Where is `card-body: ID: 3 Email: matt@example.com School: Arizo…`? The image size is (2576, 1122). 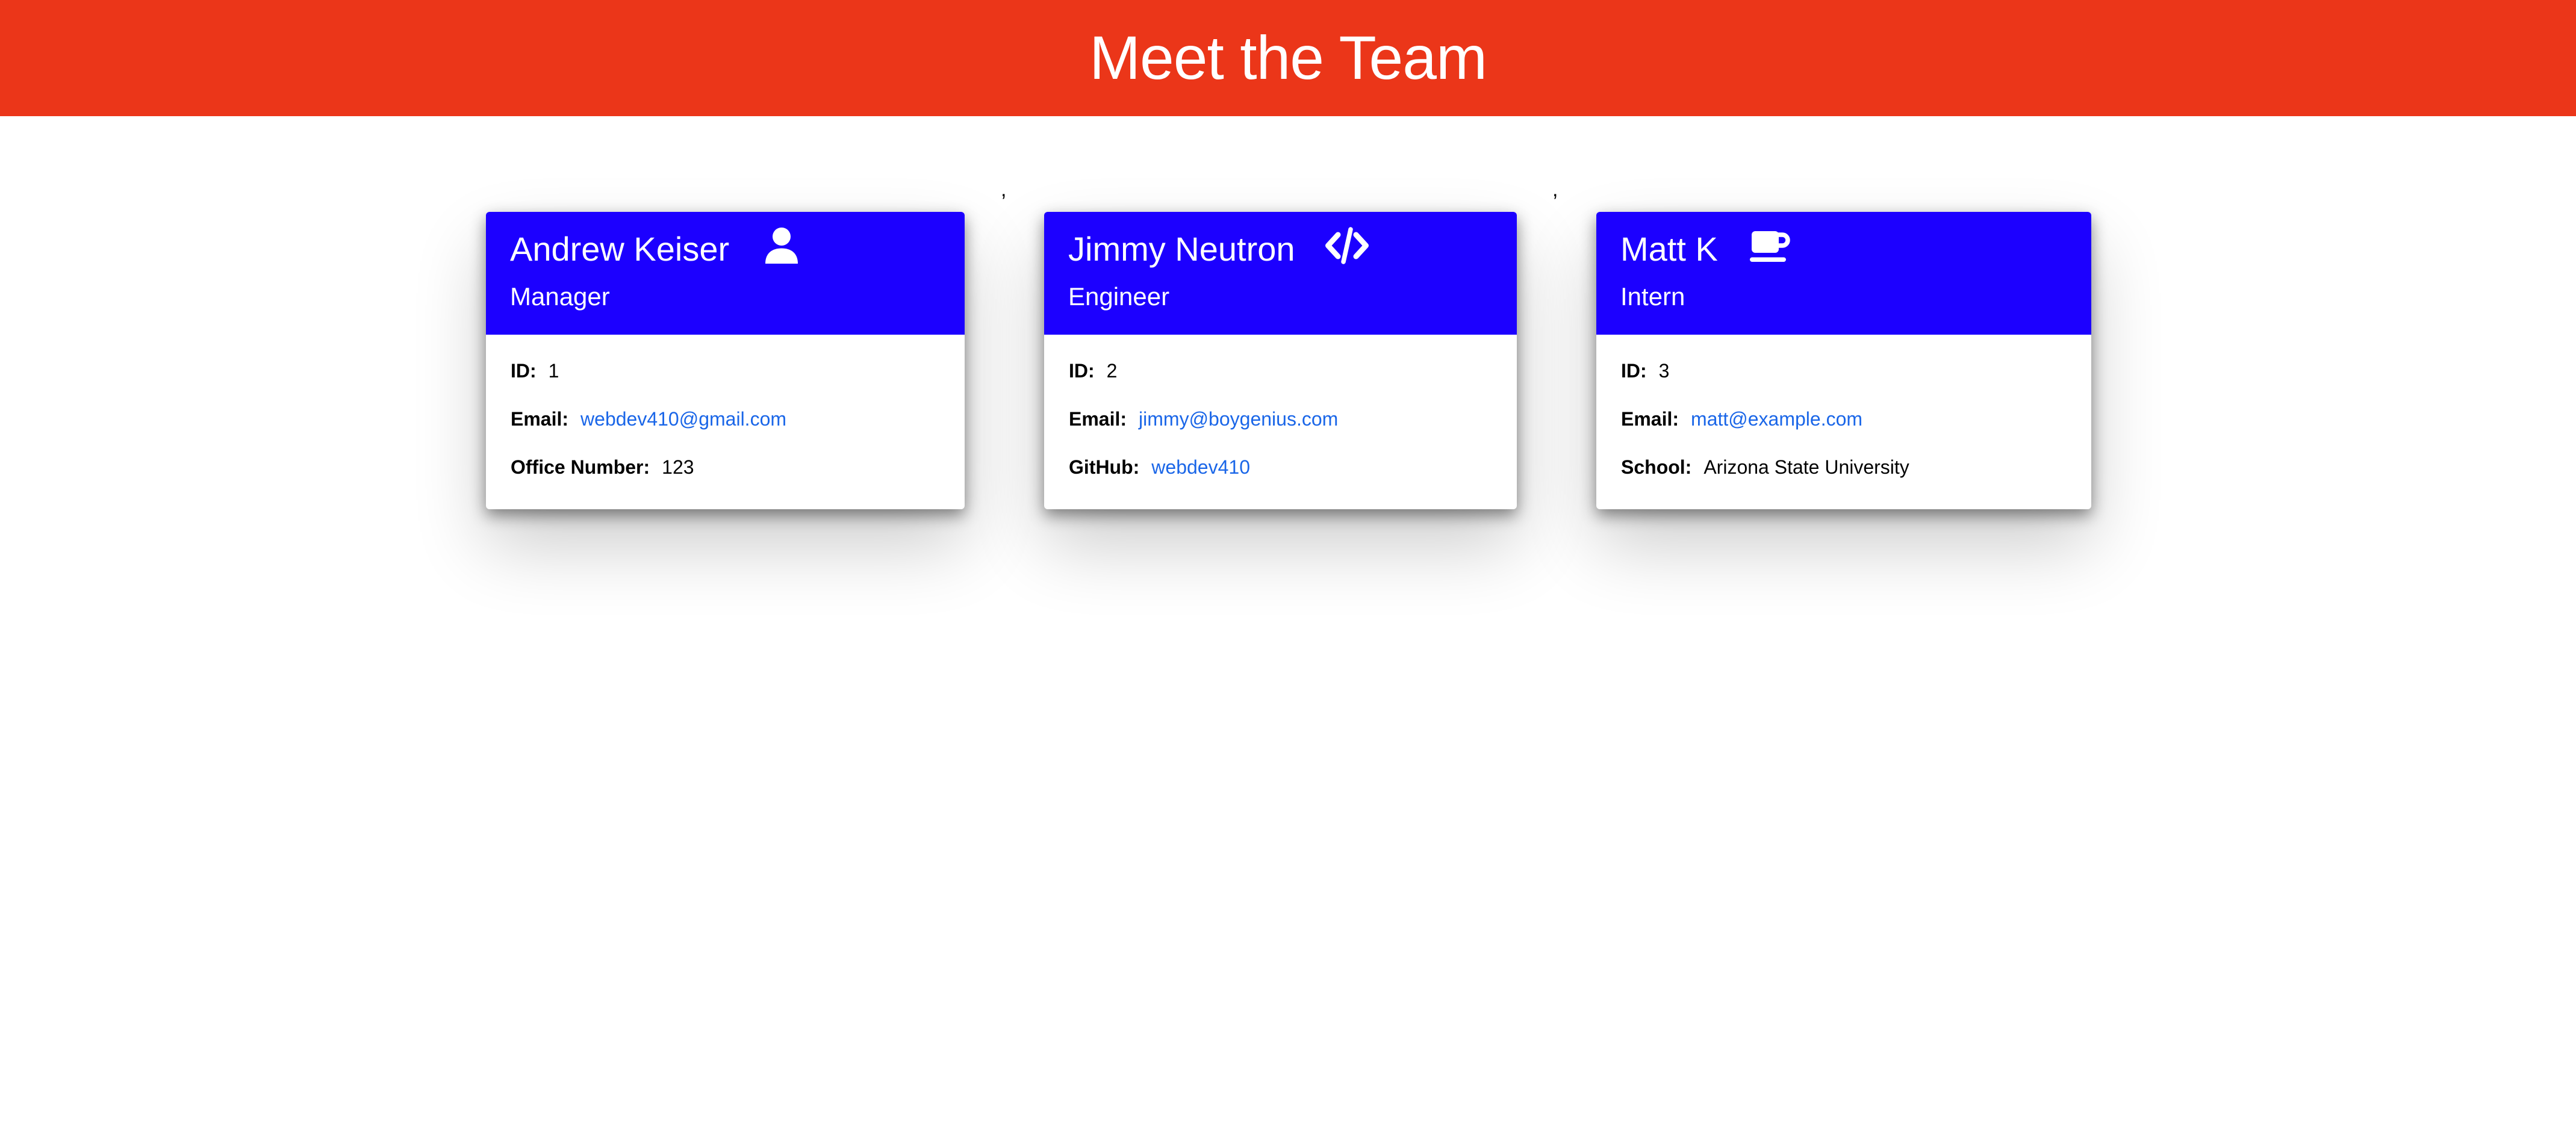
card-body: ID: 3 Email: matt@example.com School: Arizo… is located at coordinates (1843, 418).